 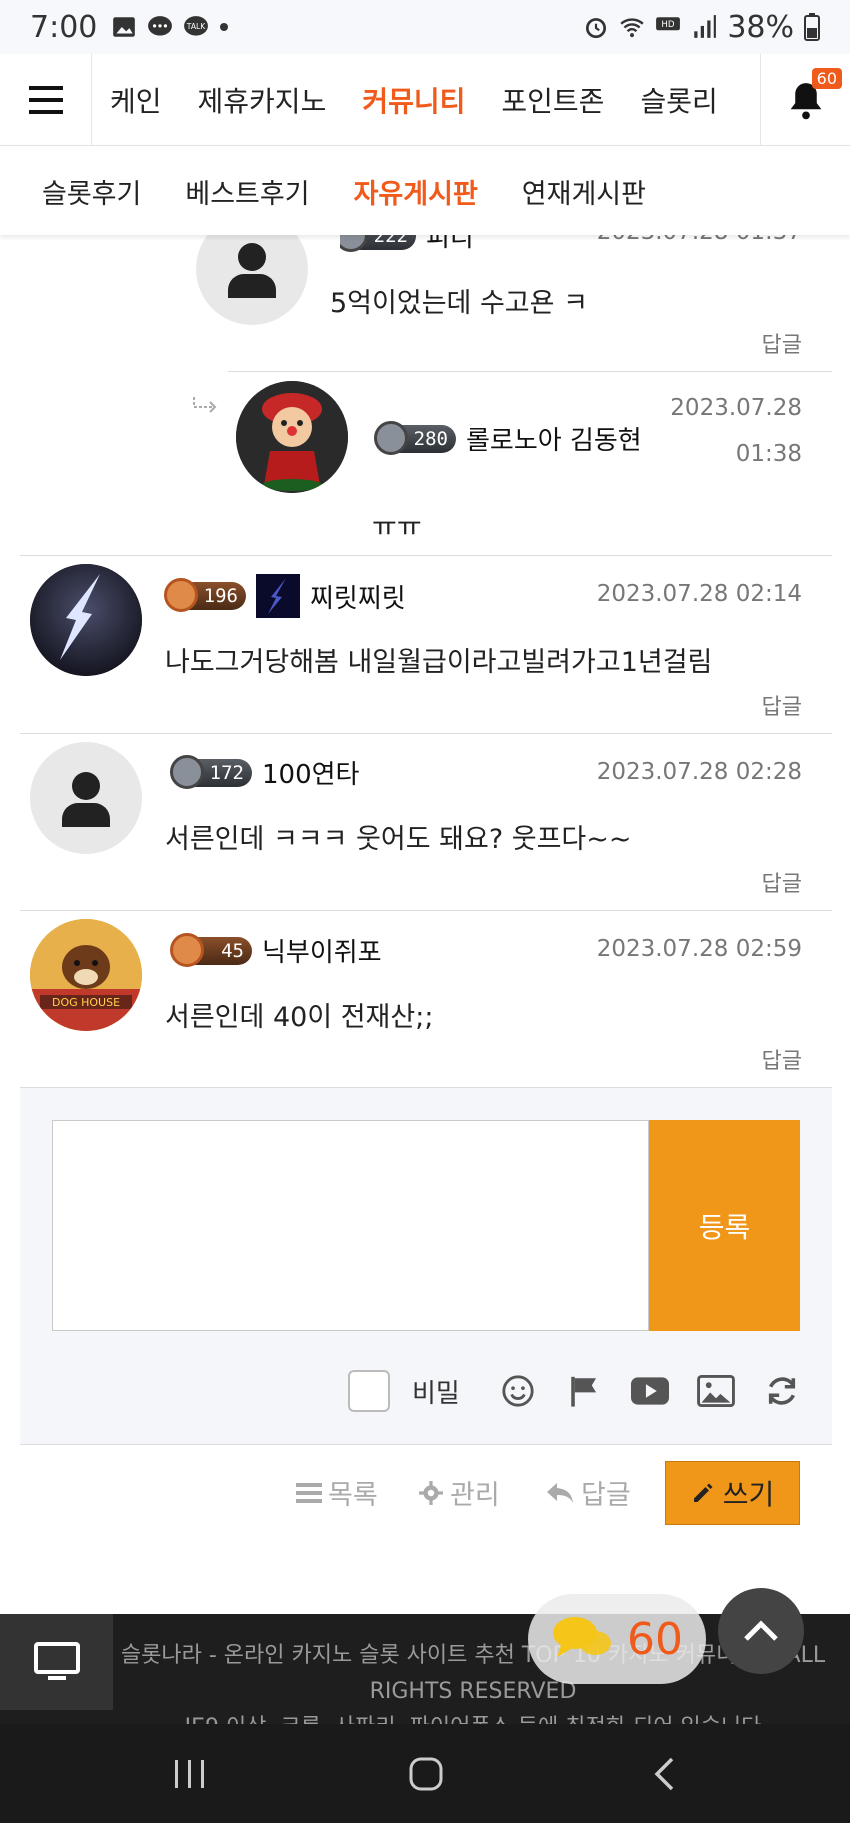 What do you see at coordinates (425, 27) in the screenshot?
I see `status-bar: 7:00 TALK HD 38%` at bounding box center [425, 27].